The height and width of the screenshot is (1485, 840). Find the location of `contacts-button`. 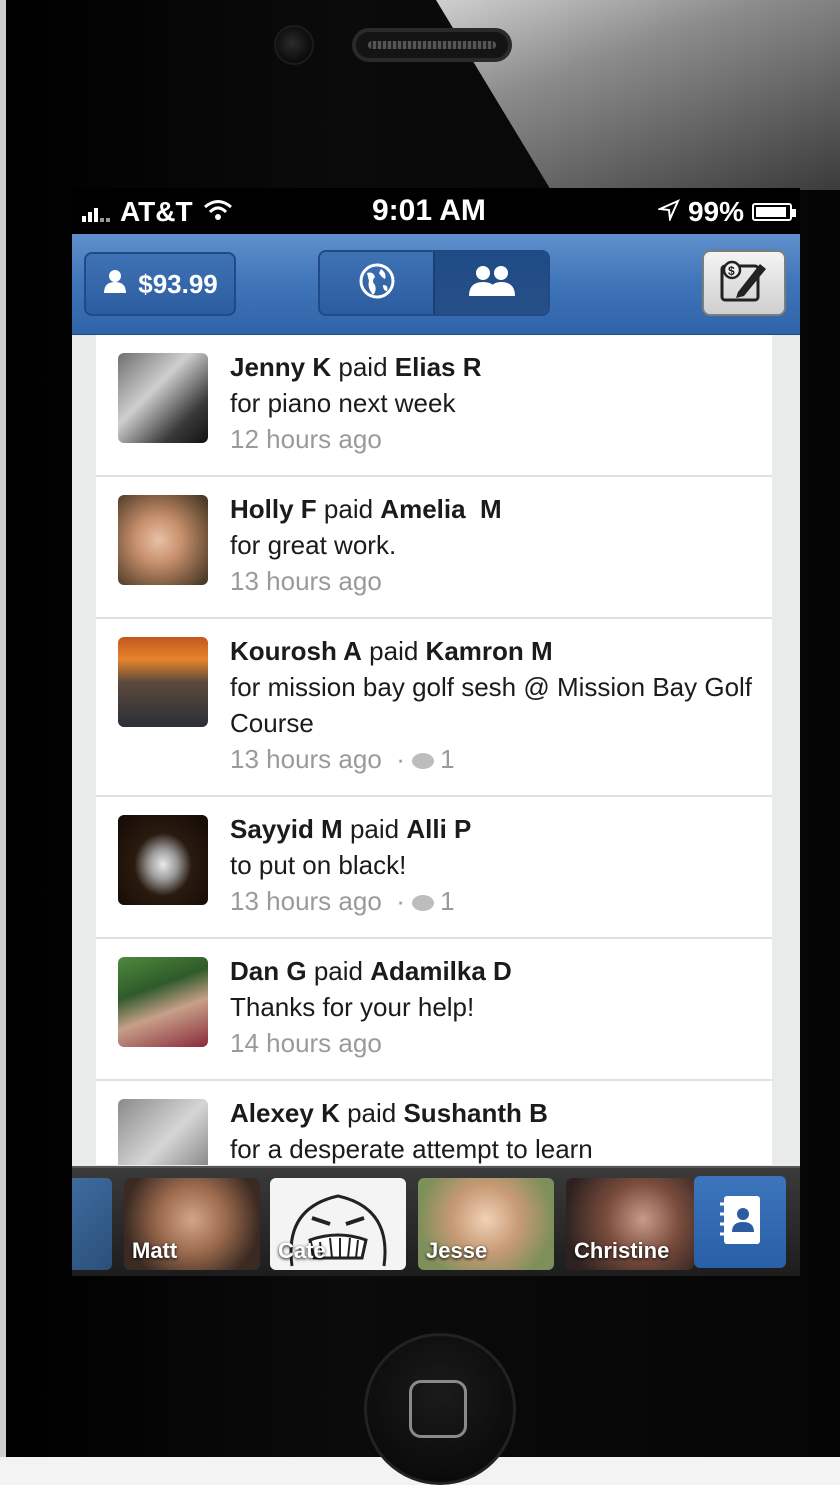

contacts-button is located at coordinates (740, 1222).